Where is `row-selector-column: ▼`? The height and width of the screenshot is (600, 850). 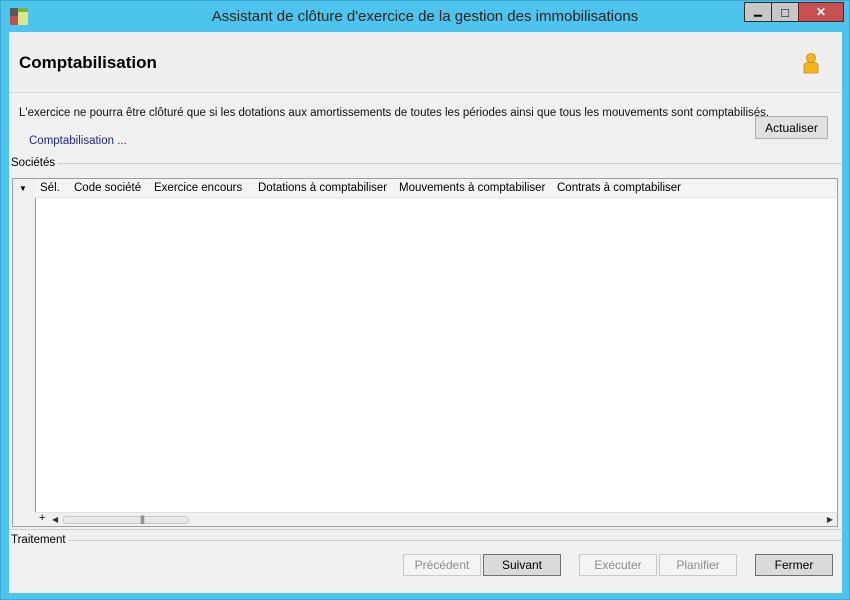
row-selector-column: ▼ is located at coordinates (24, 352).